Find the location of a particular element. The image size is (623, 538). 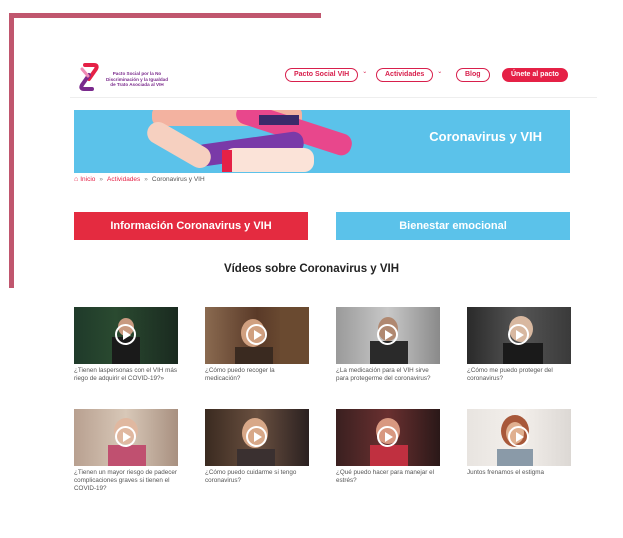

header-divider is located at coordinates (333, 97).